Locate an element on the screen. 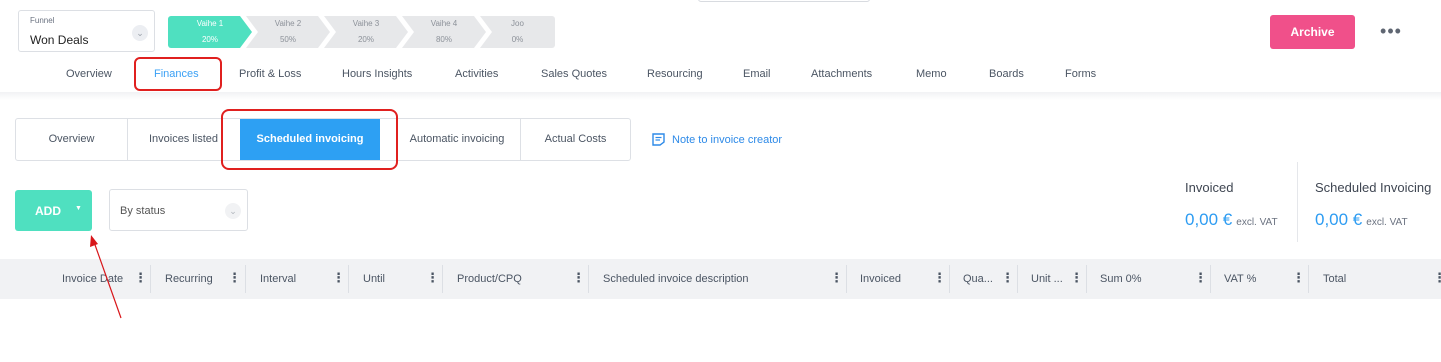 The image size is (1441, 362). tab-profit-loss: Profit & Loss is located at coordinates (270, 74).